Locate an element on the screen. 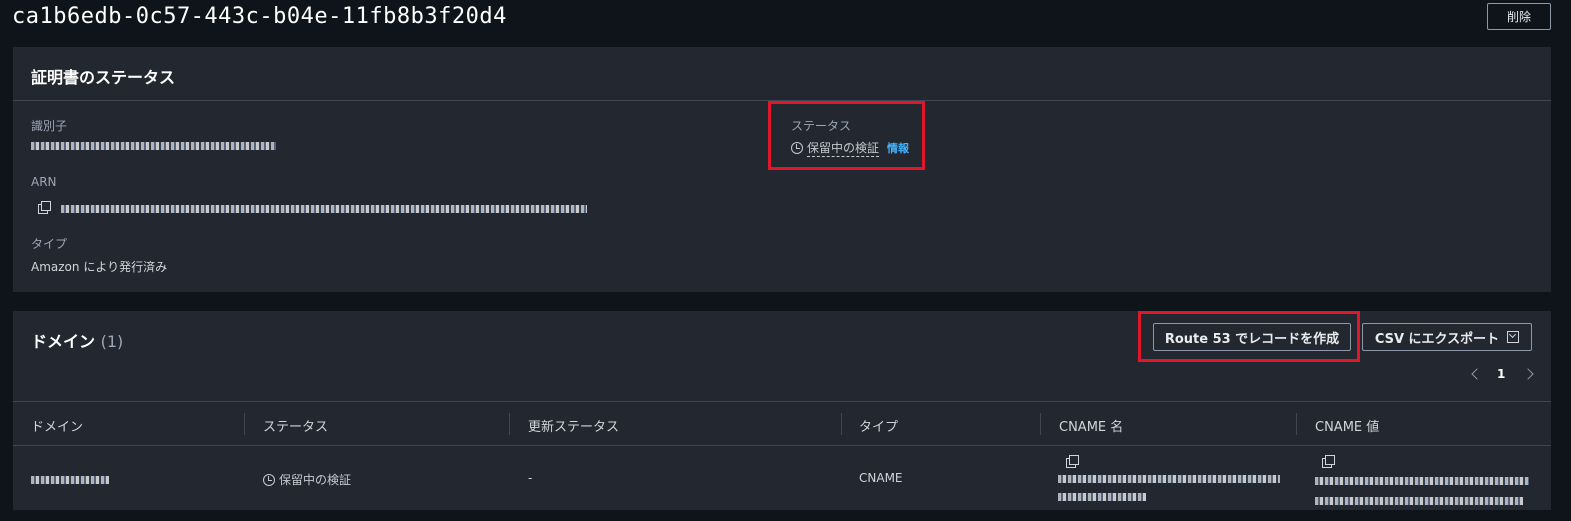  domains-title: ドメイン (1) is located at coordinates (77, 340).